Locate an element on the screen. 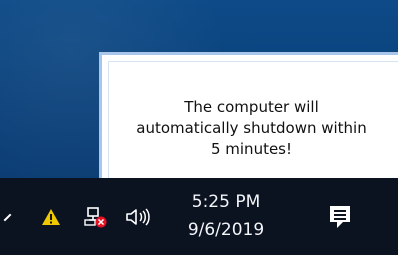  warning-tray-button is located at coordinates (51, 216).